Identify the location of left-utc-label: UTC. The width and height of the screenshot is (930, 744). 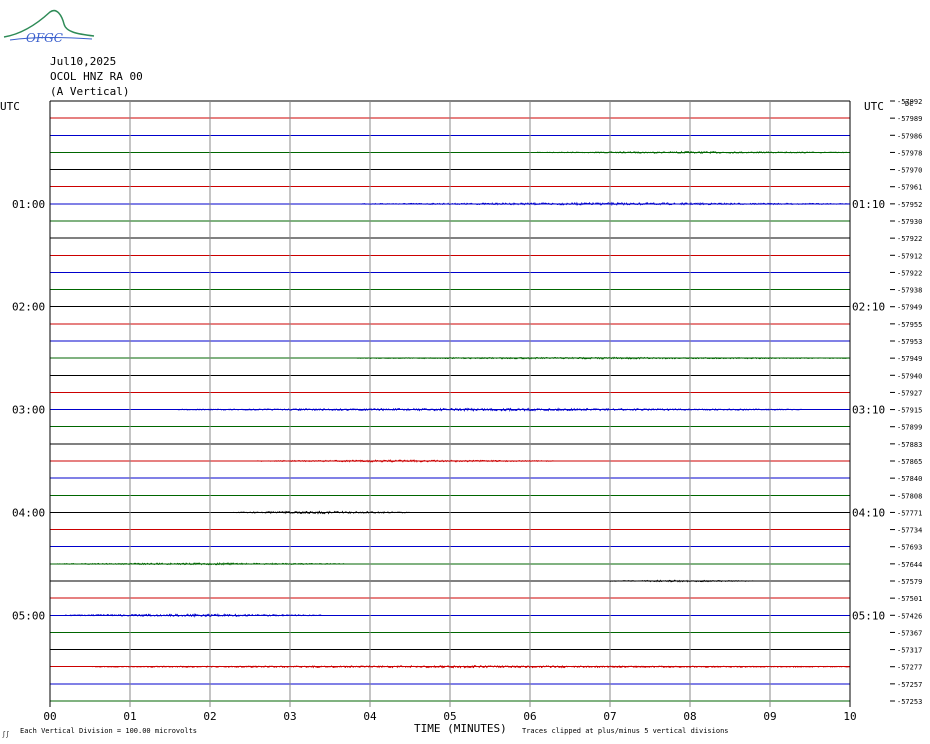
(10, 106).